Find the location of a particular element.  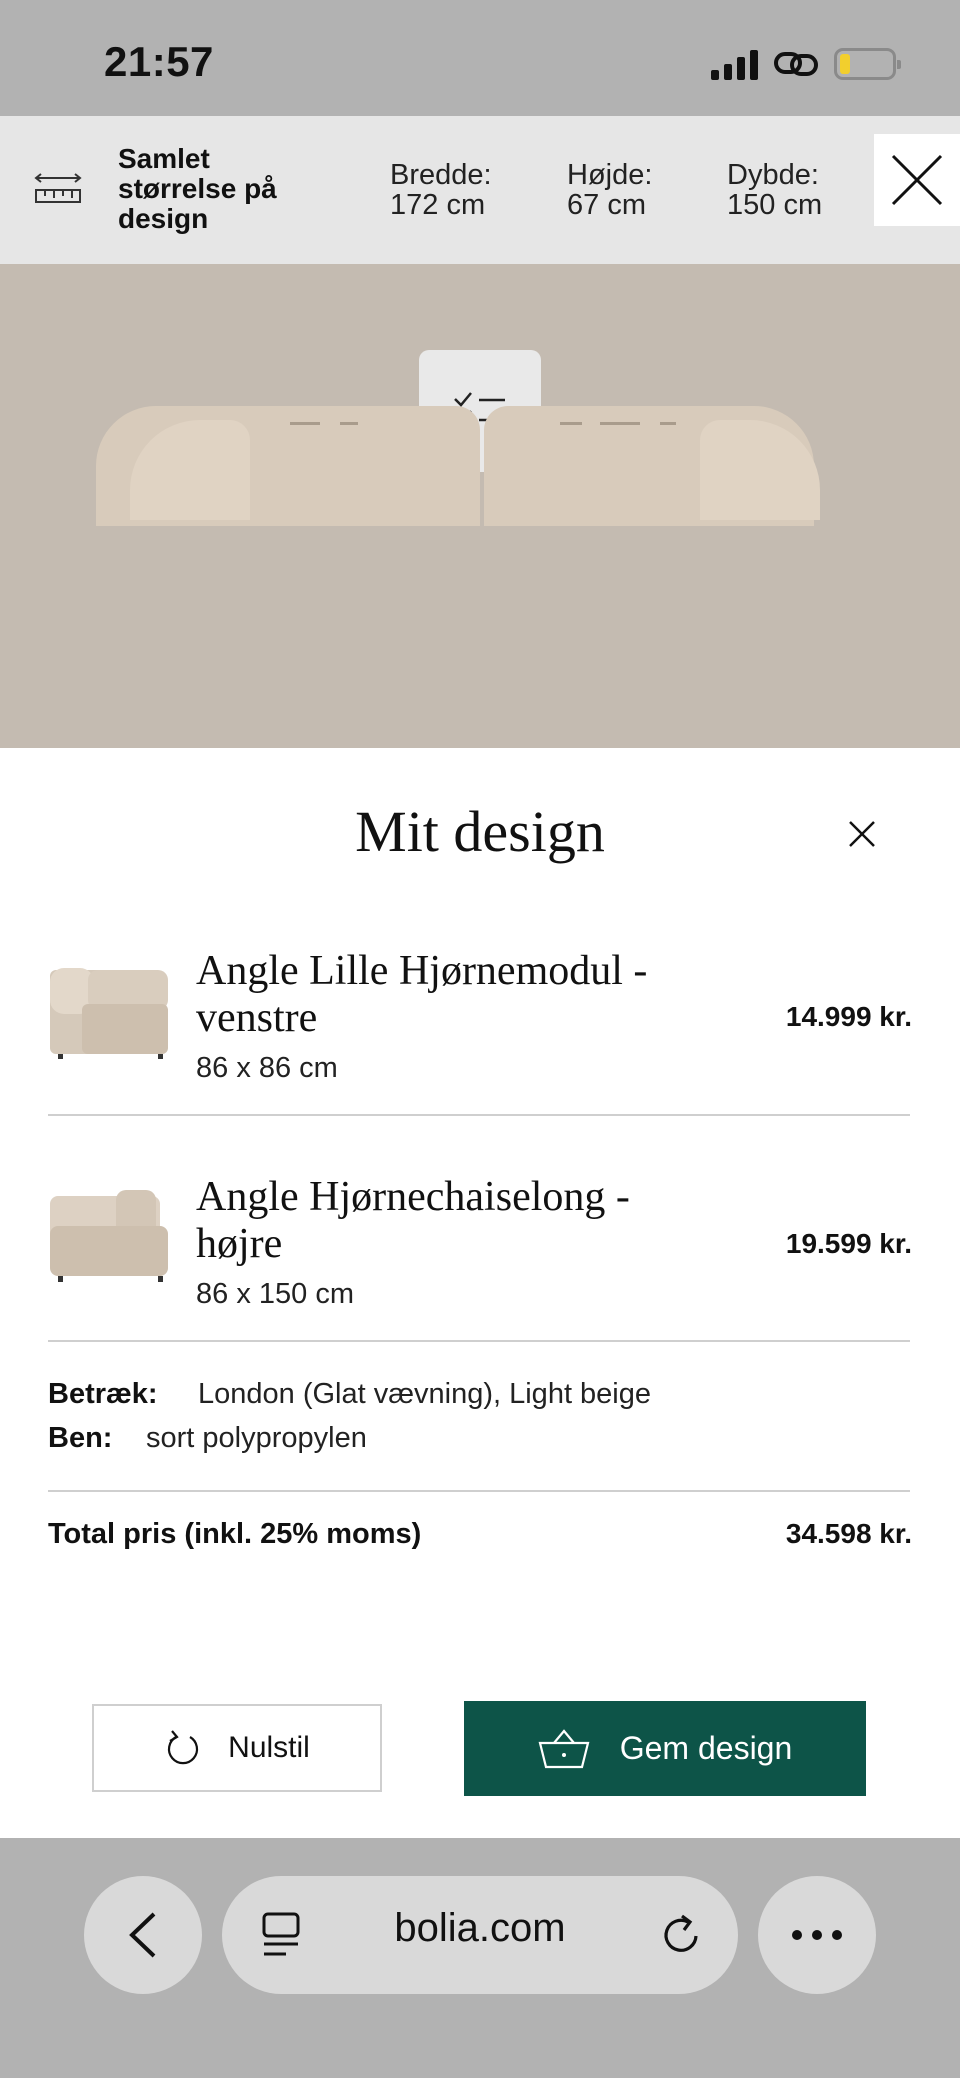

depth-dimension: Dybde: 150 cm is located at coordinates (774, 190).